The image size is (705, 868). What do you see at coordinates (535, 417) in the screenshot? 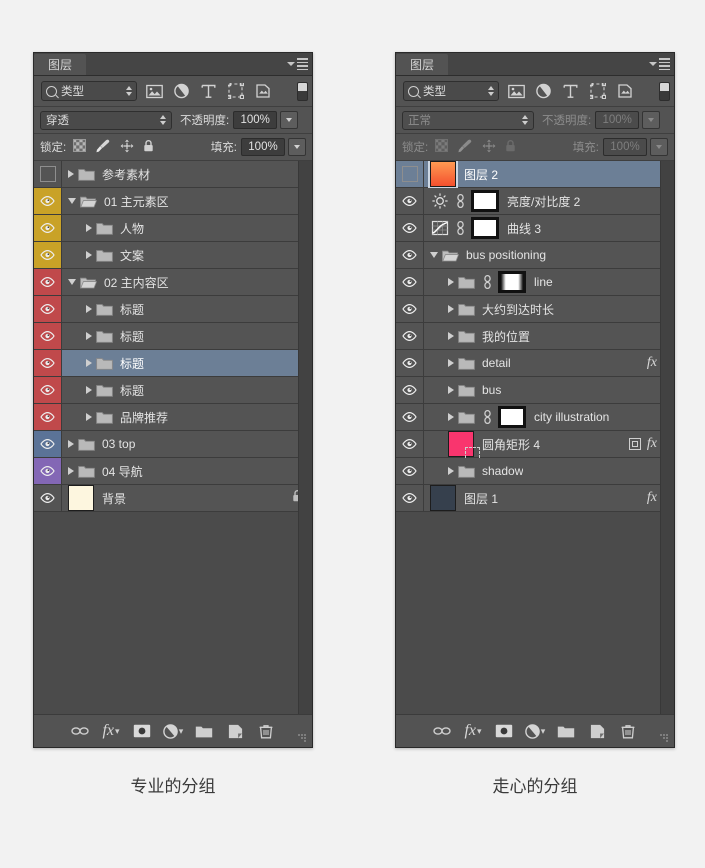
I see `layer-row: city illustration` at bounding box center [535, 417].